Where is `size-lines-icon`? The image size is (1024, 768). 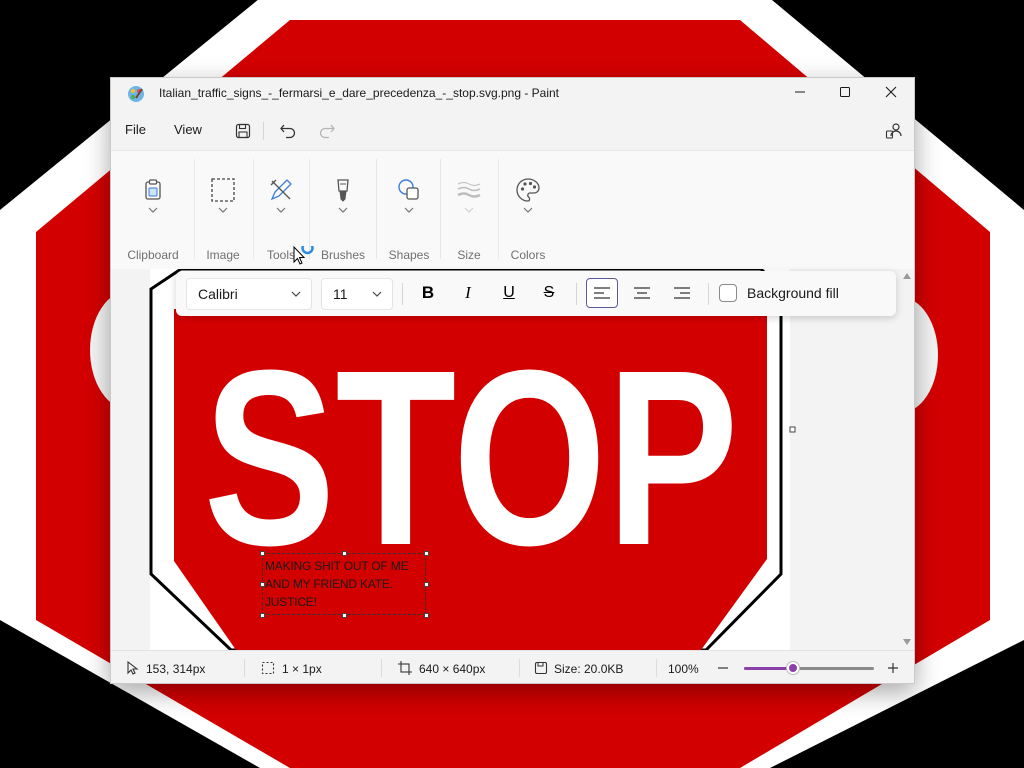 size-lines-icon is located at coordinates (469, 190).